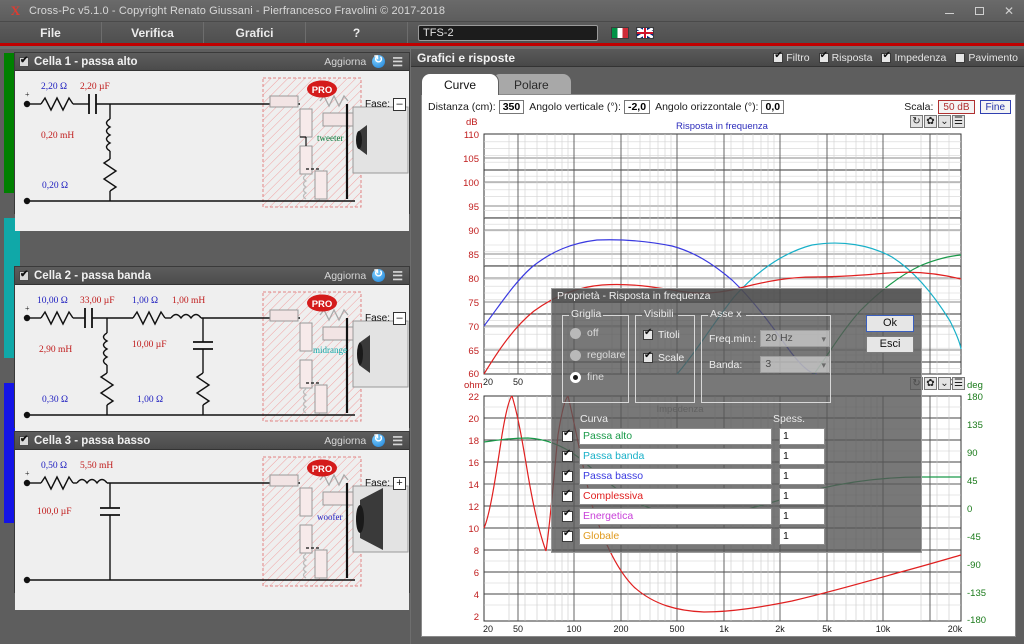  What do you see at coordinates (949, 11) in the screenshot?
I see `minimize-button` at bounding box center [949, 11].